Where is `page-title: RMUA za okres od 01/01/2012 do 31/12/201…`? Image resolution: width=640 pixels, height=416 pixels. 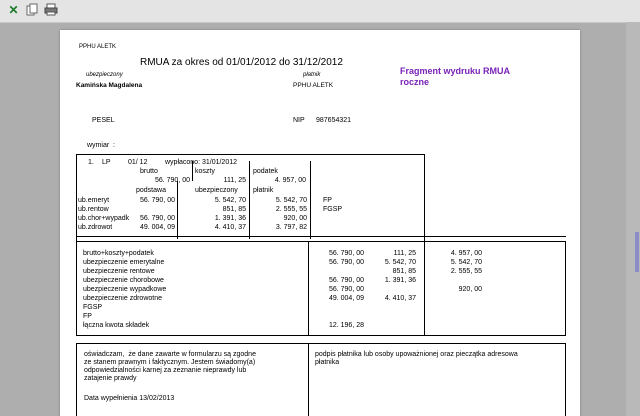
page-title: RMUA za okres od 01/01/2012 do 31/12/201… is located at coordinates (241, 62).